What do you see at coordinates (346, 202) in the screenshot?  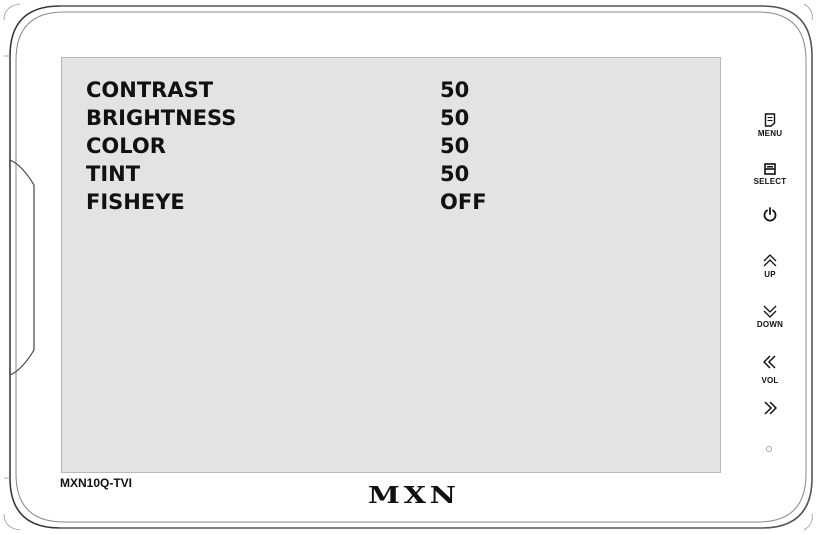 I see `osd-row-fisheye: FISHEYE OFF` at bounding box center [346, 202].